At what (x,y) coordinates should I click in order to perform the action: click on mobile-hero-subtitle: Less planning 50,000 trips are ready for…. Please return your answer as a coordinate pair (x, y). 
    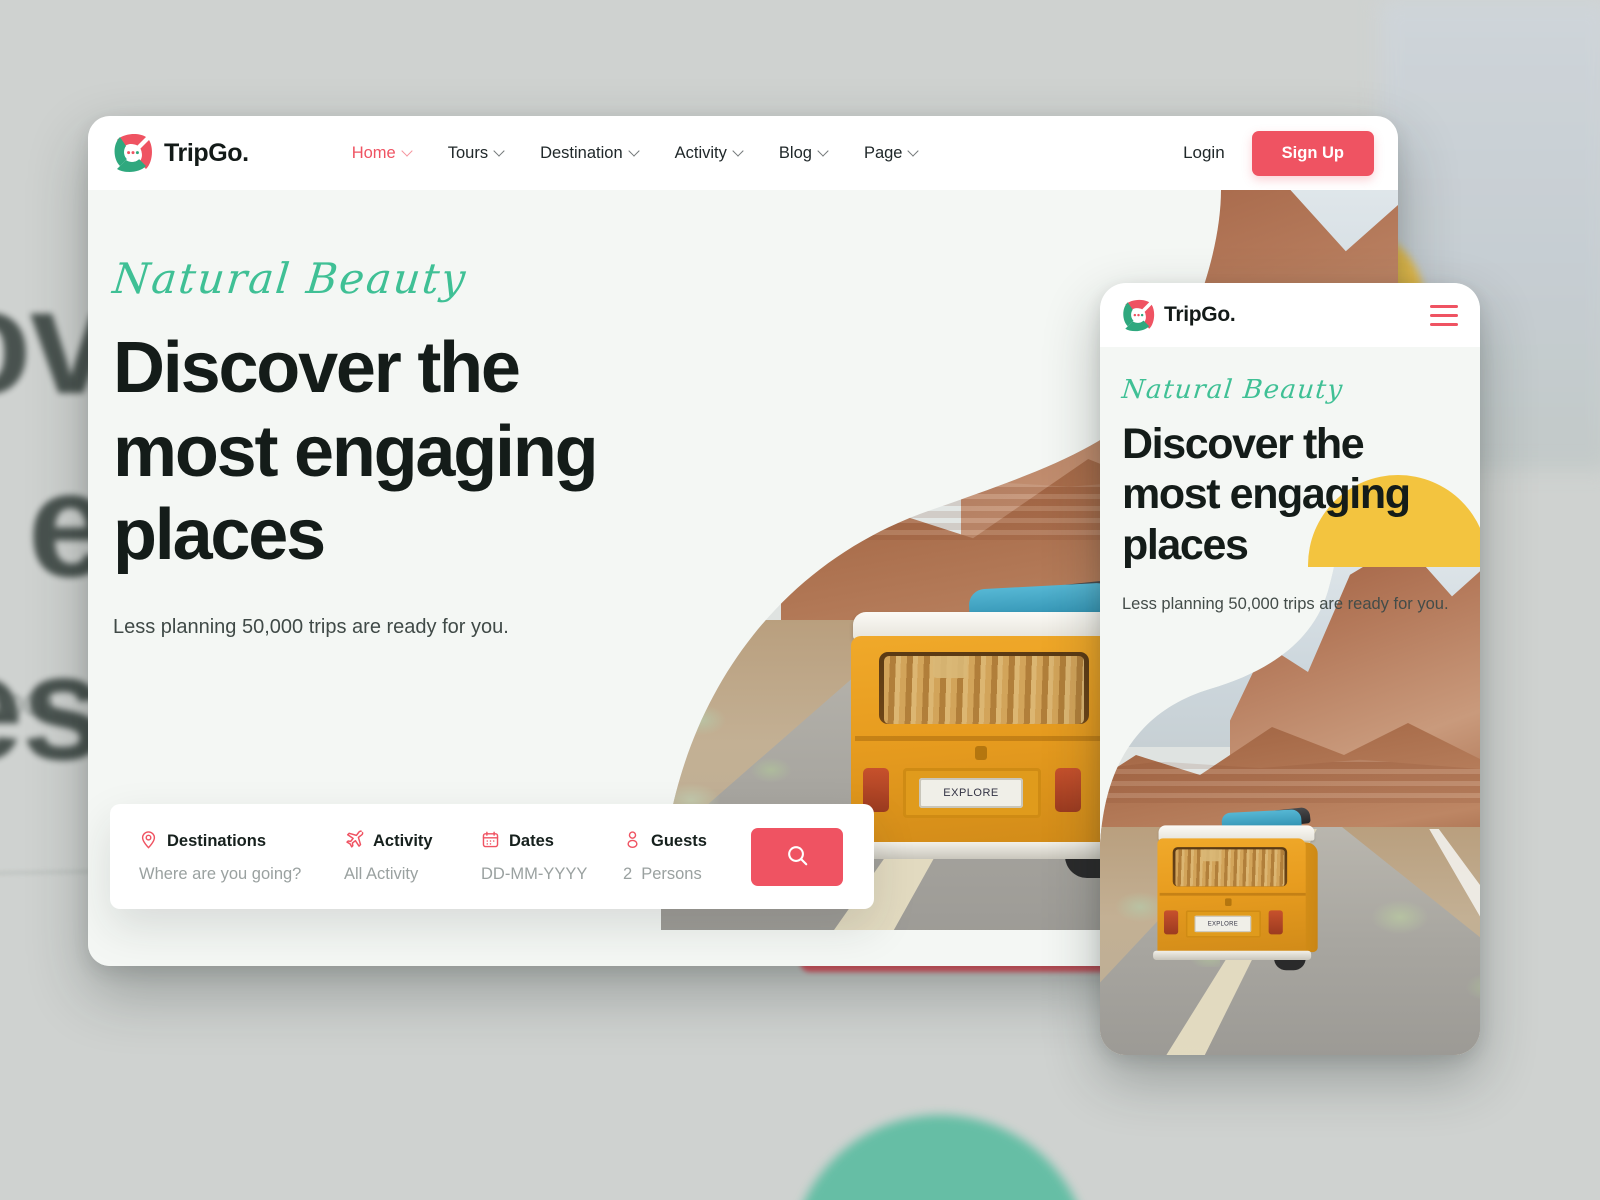
    Looking at the image, I should click on (1285, 603).